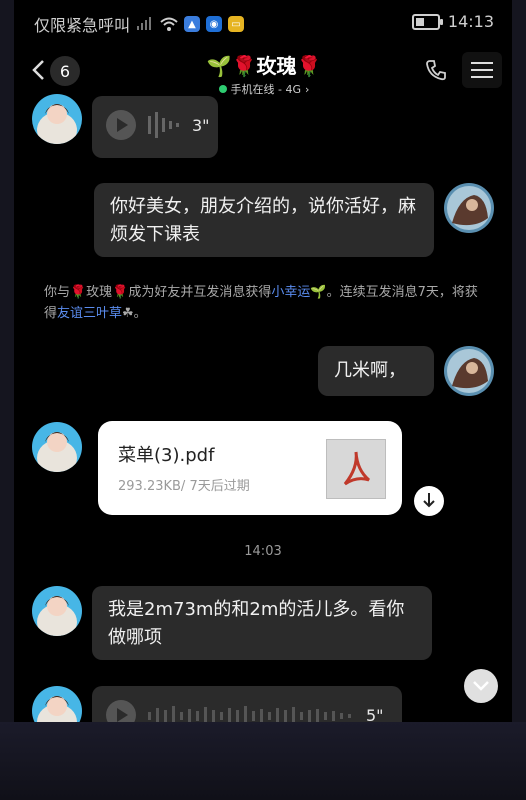 The image size is (526, 800). What do you see at coordinates (375, 714) in the screenshot?
I see `voice-duration: 5"` at bounding box center [375, 714].